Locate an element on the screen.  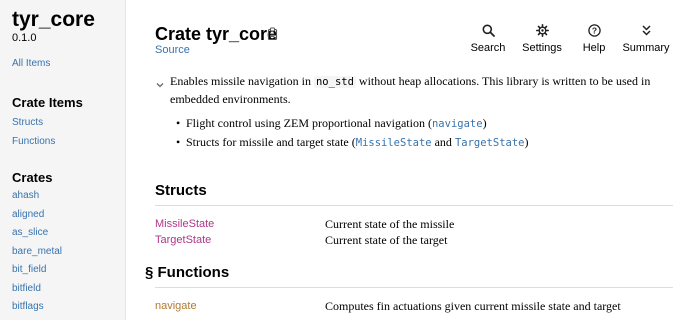
code-no-std: no_std is located at coordinates (334, 82).